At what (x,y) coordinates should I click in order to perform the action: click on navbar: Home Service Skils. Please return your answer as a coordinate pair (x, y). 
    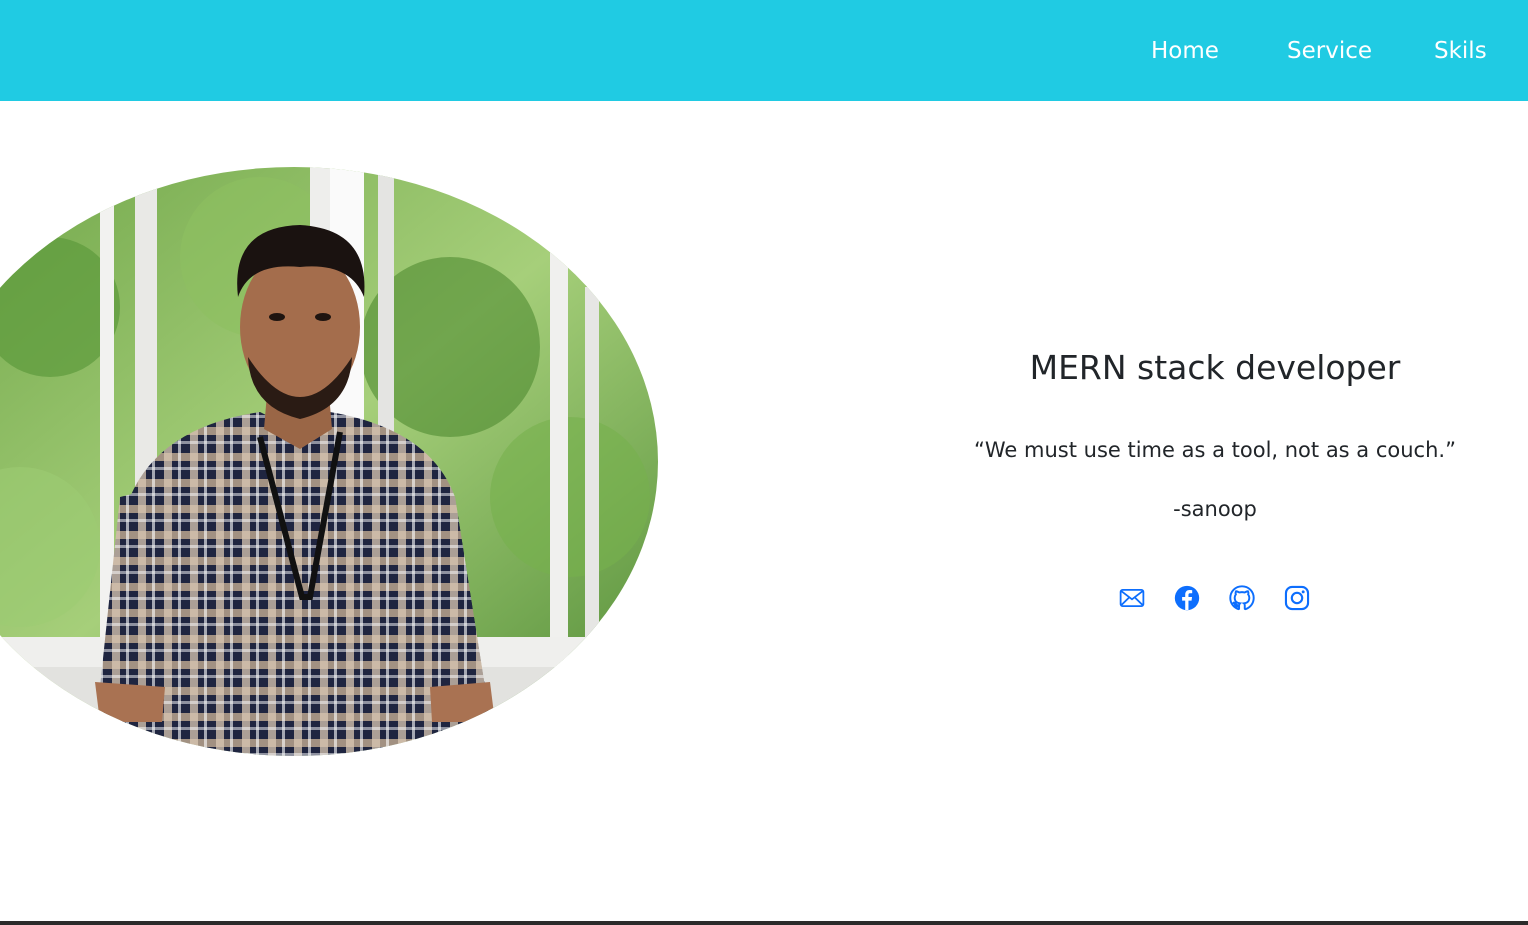
    Looking at the image, I should click on (764, 50).